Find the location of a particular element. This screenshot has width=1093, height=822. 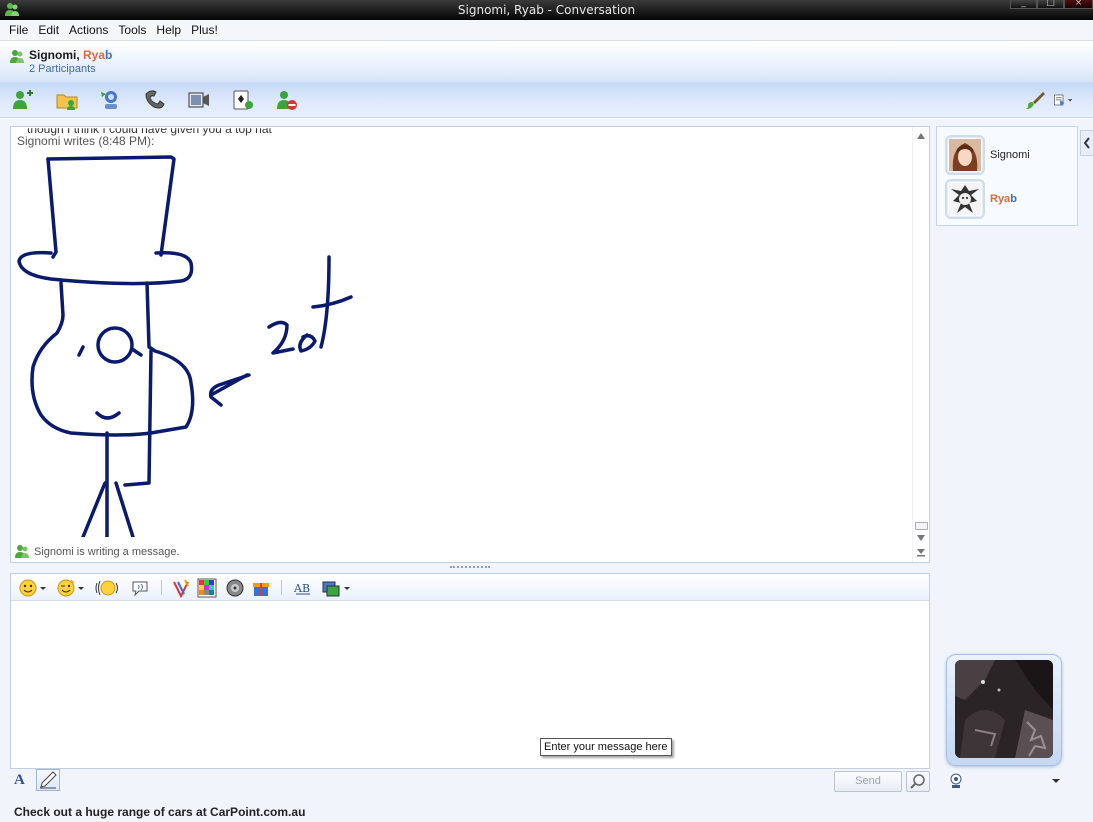

name-ryab-part2: b is located at coordinates (109, 55).